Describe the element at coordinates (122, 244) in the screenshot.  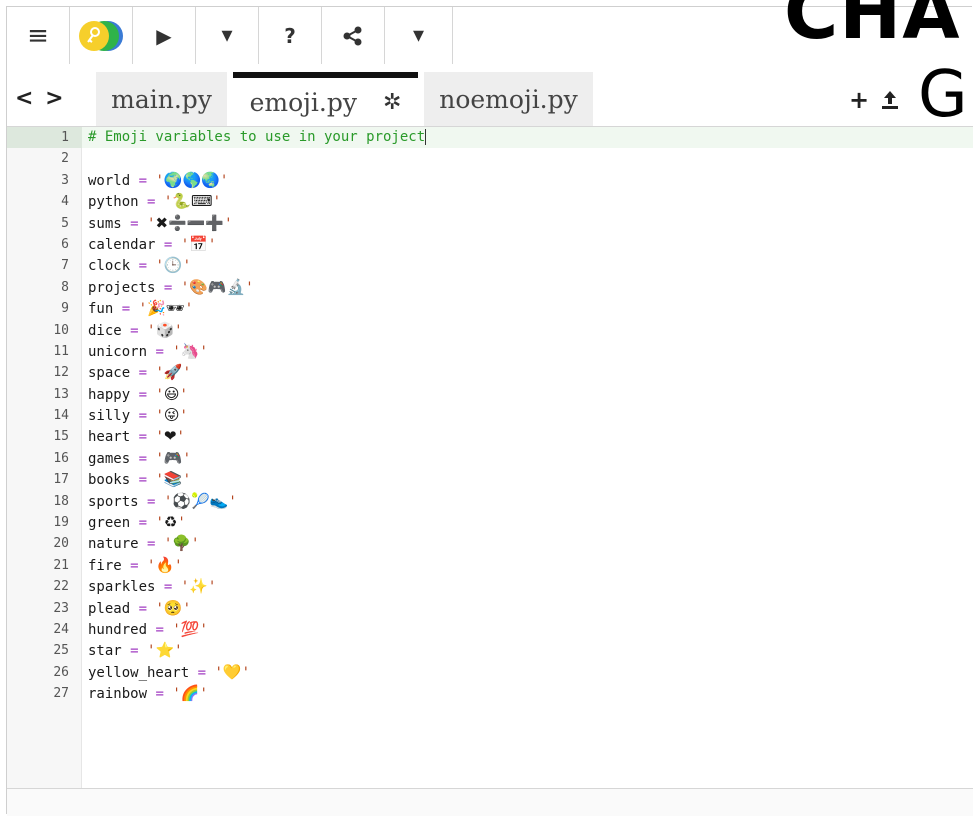
I see `variable-name: calendar` at that location.